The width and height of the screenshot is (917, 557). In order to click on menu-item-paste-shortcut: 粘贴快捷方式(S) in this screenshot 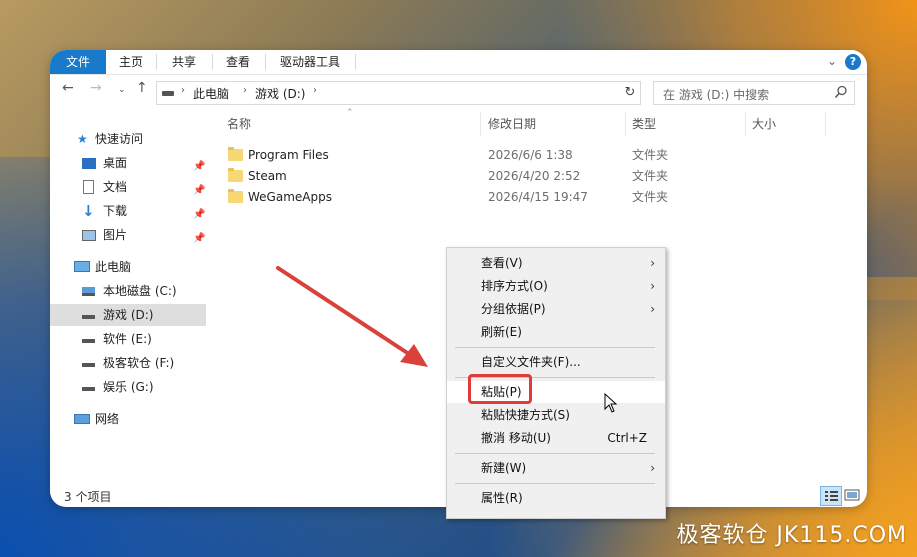, I will do `click(556, 415)`.